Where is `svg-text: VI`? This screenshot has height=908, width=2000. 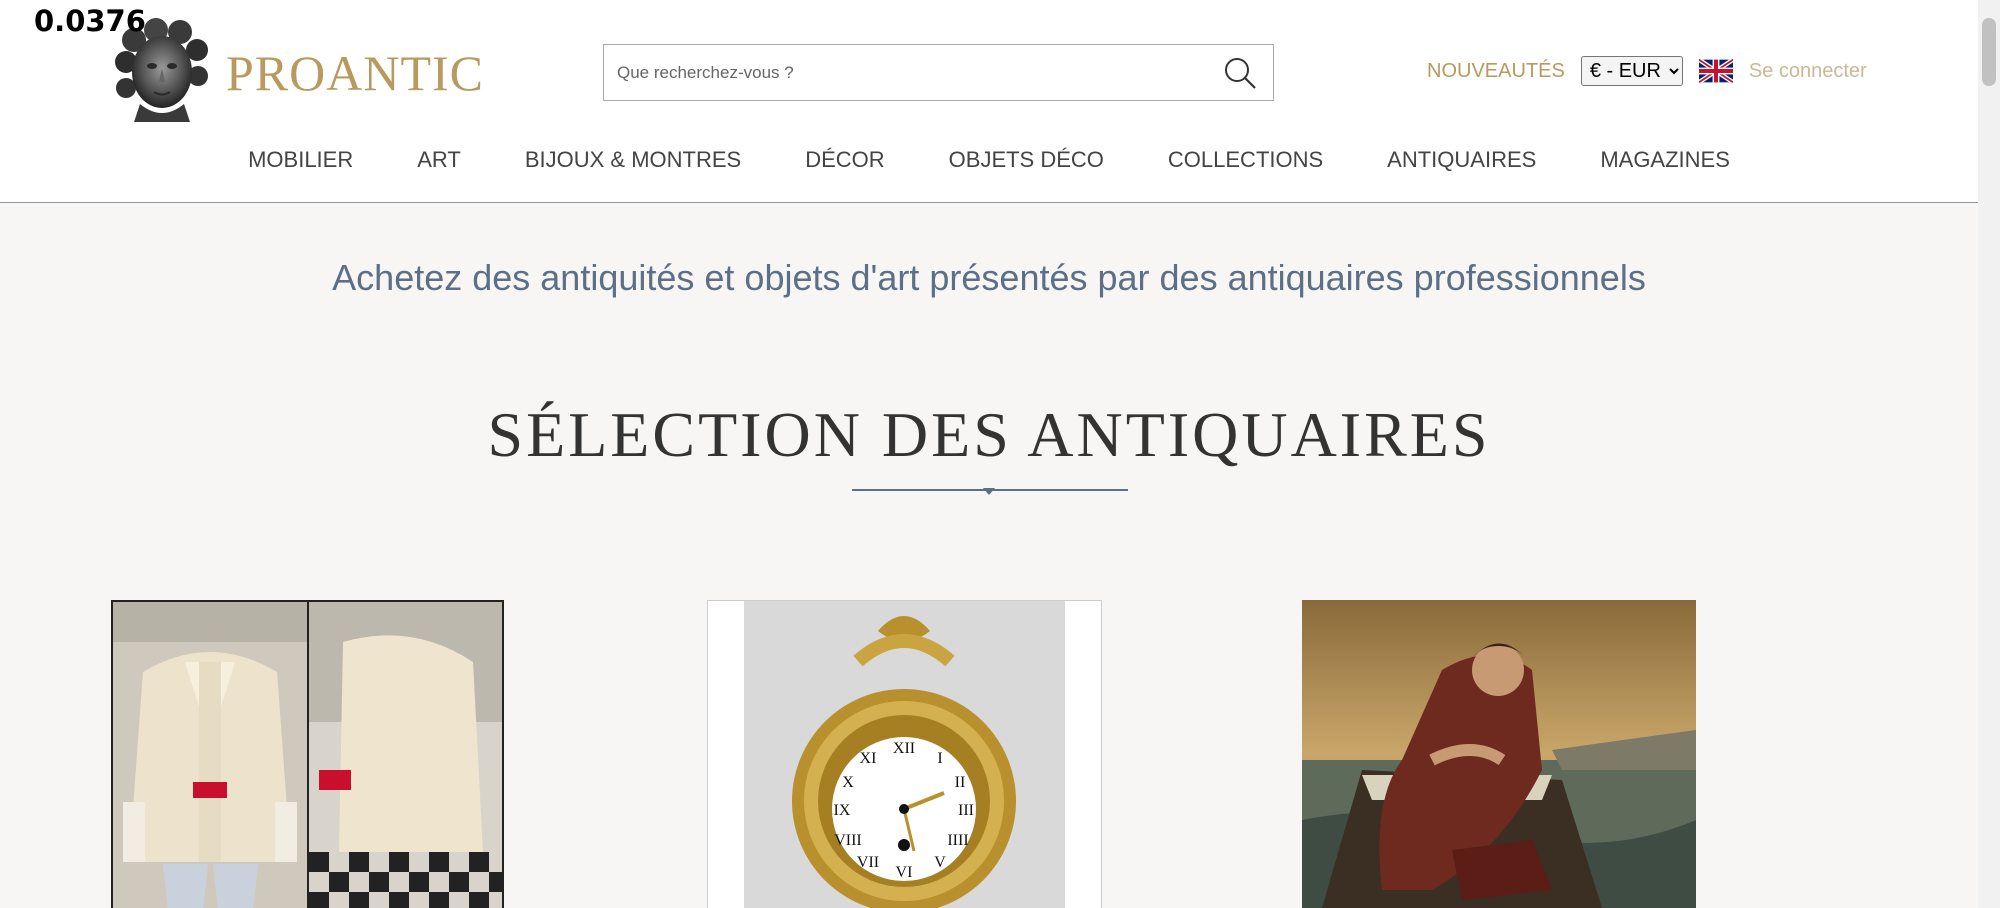 svg-text: VI is located at coordinates (904, 872).